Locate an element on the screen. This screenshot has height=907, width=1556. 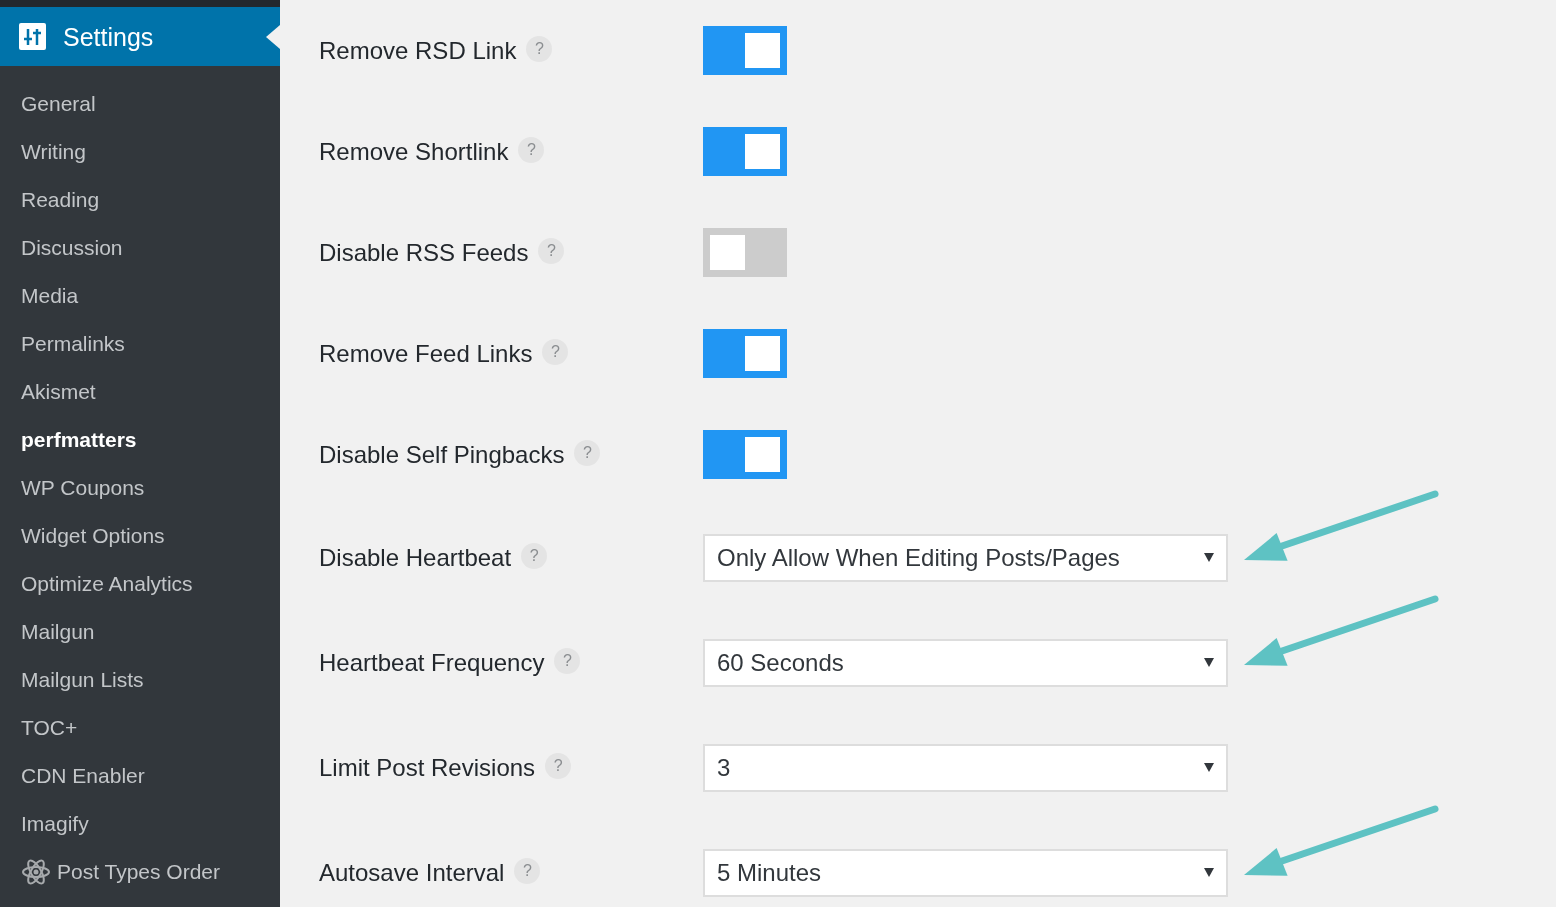
select-field: 5 Minutes is located at coordinates (965, 872).